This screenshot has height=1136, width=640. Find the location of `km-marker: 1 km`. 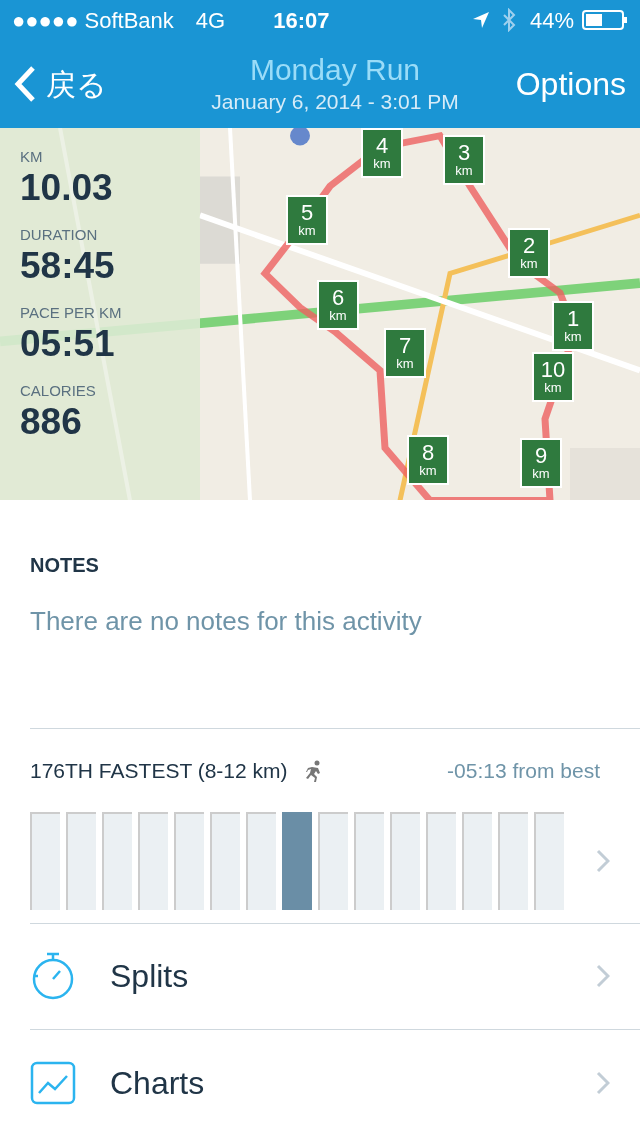

km-marker: 1 km is located at coordinates (573, 326).